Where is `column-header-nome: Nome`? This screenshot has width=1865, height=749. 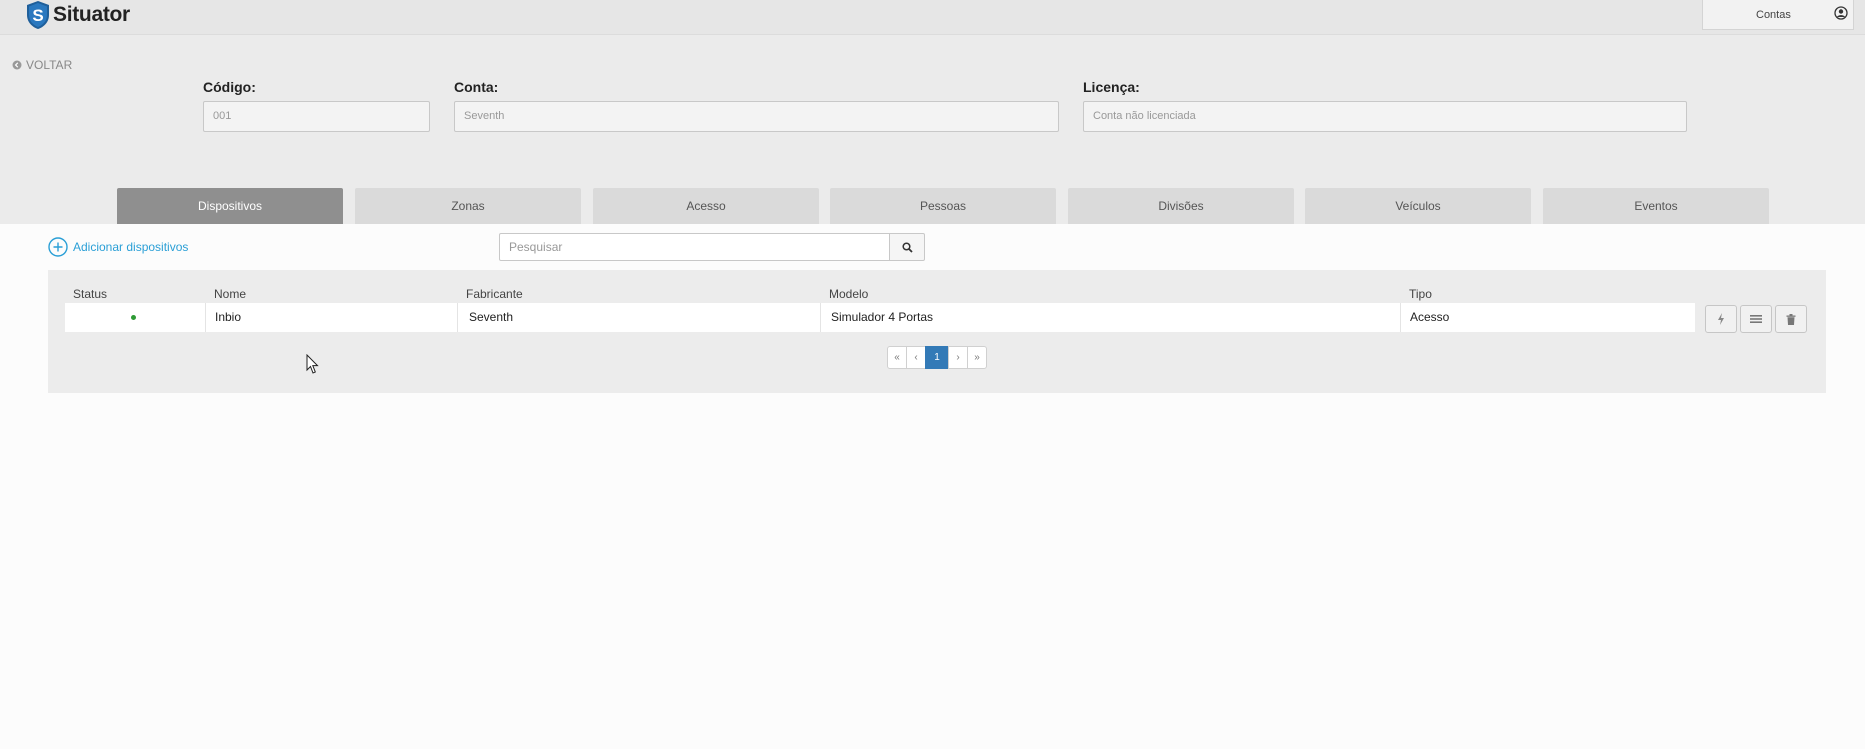 column-header-nome: Nome is located at coordinates (230, 294).